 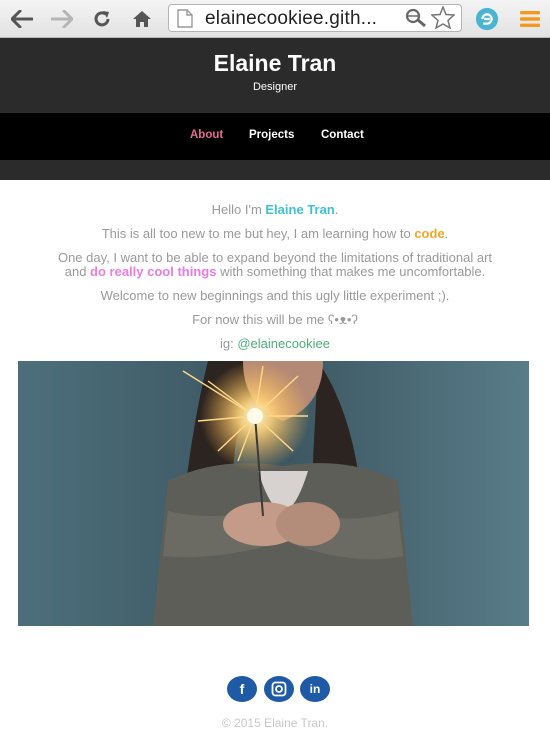 I want to click on home-icon, so click(x=142, y=19).